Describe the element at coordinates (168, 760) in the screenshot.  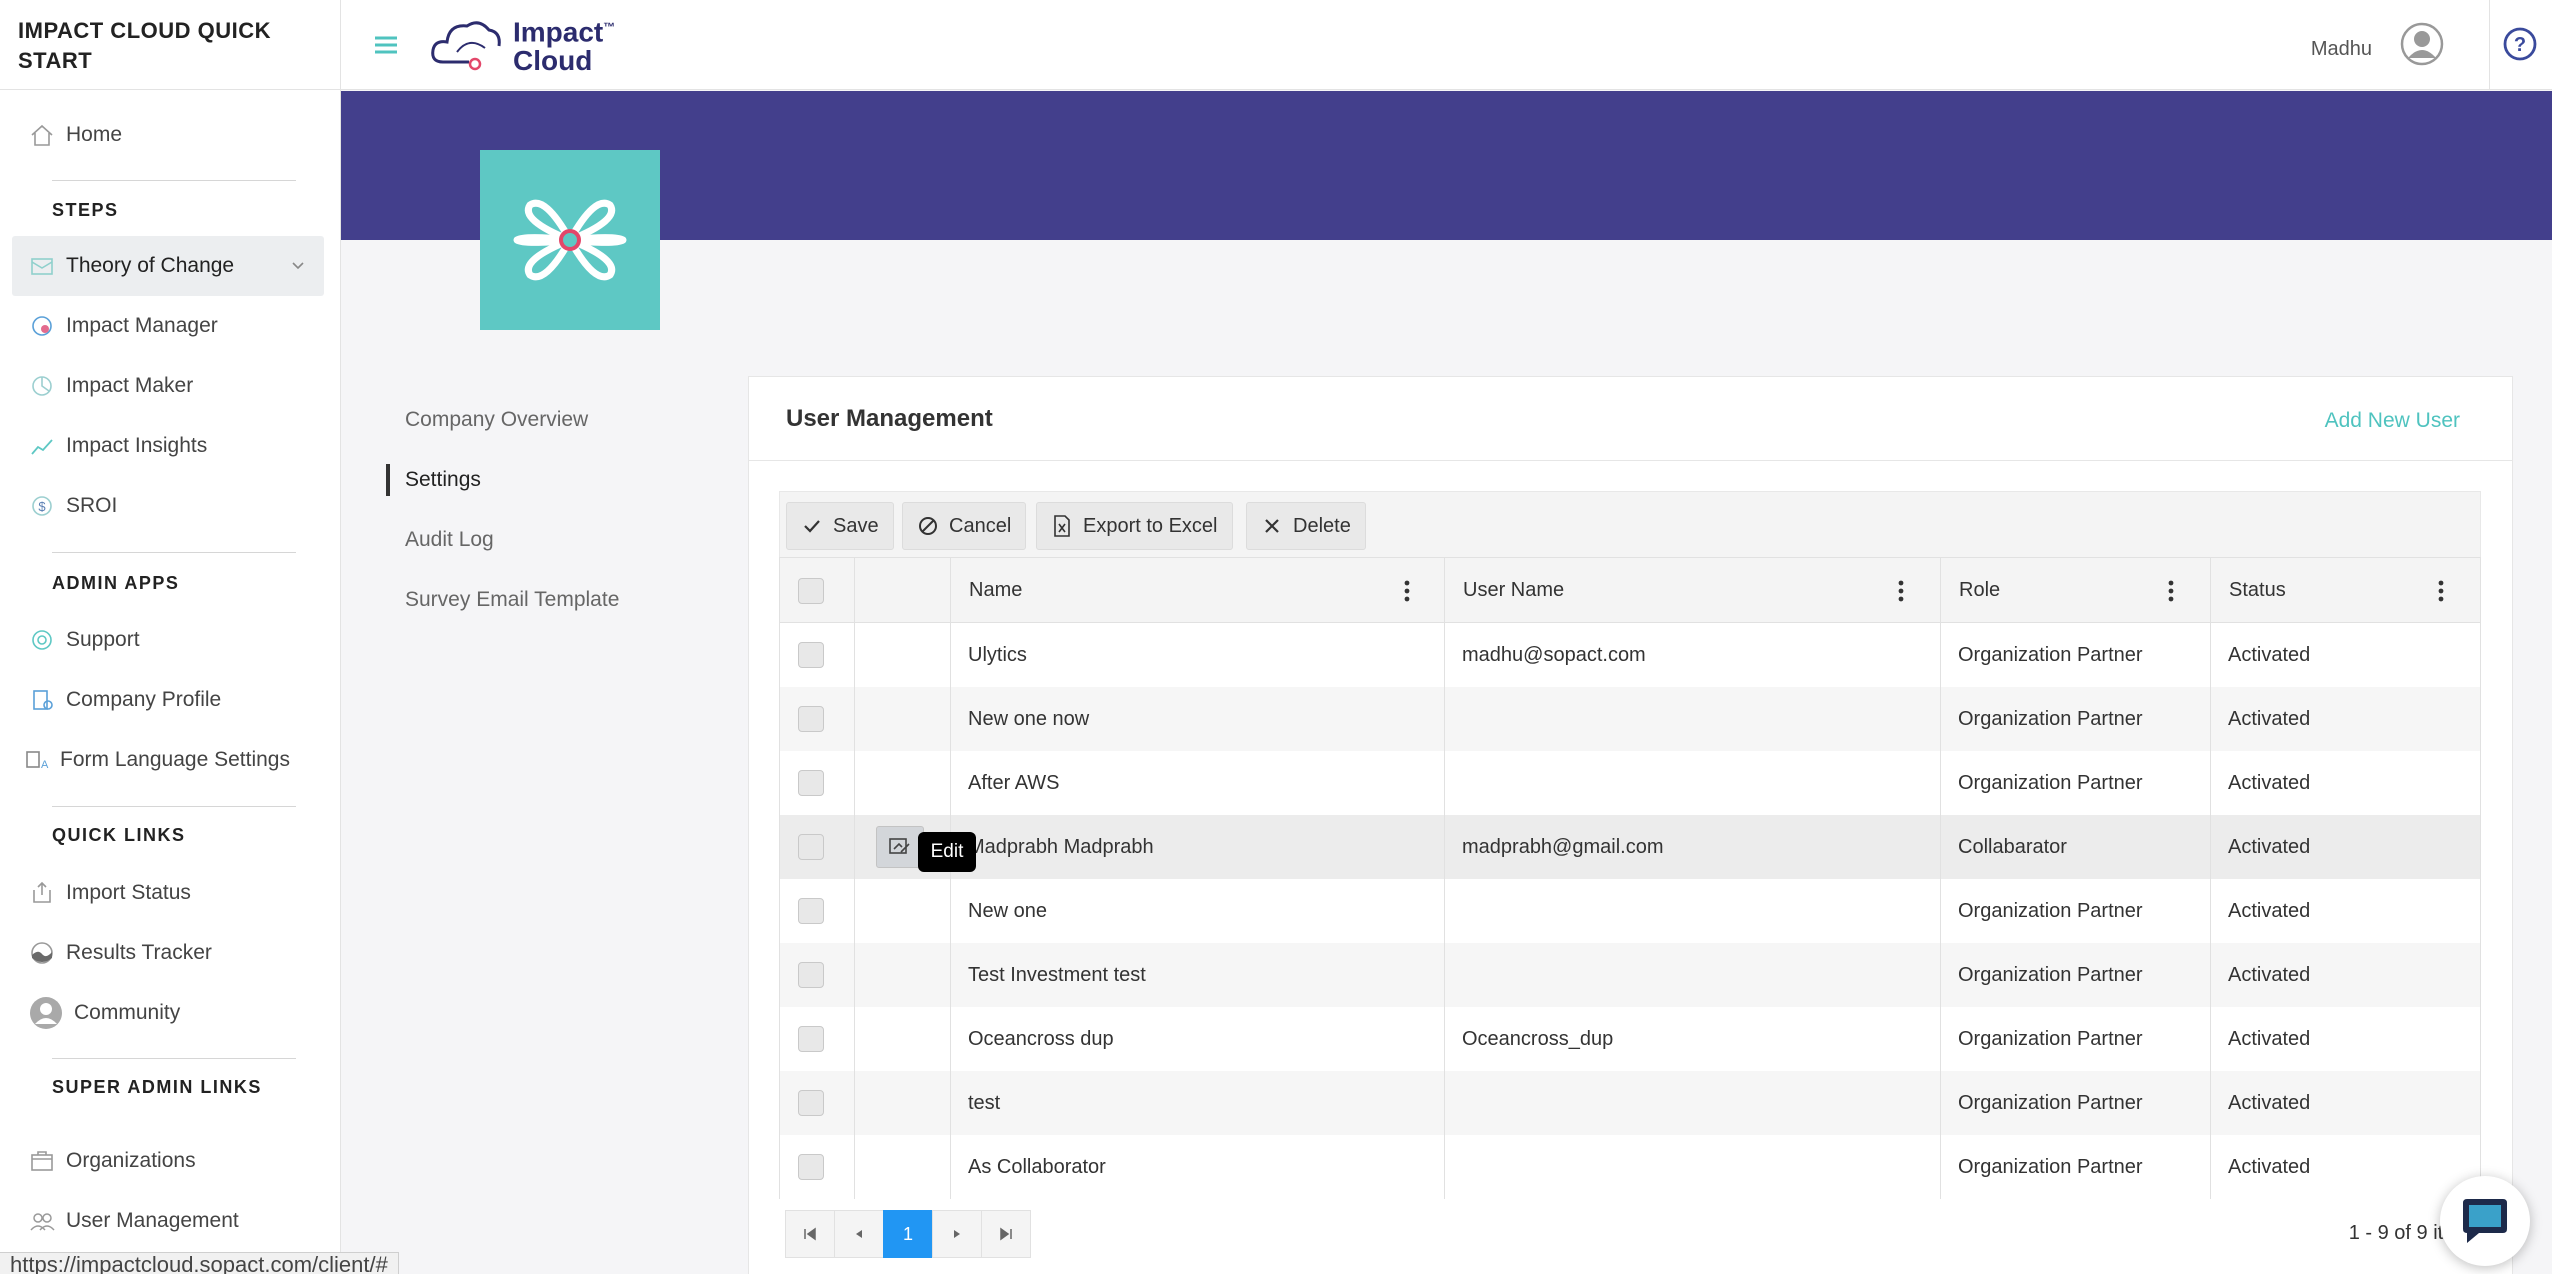
I see `sidebar-item-form-language-settings: A Form Language Settings` at that location.